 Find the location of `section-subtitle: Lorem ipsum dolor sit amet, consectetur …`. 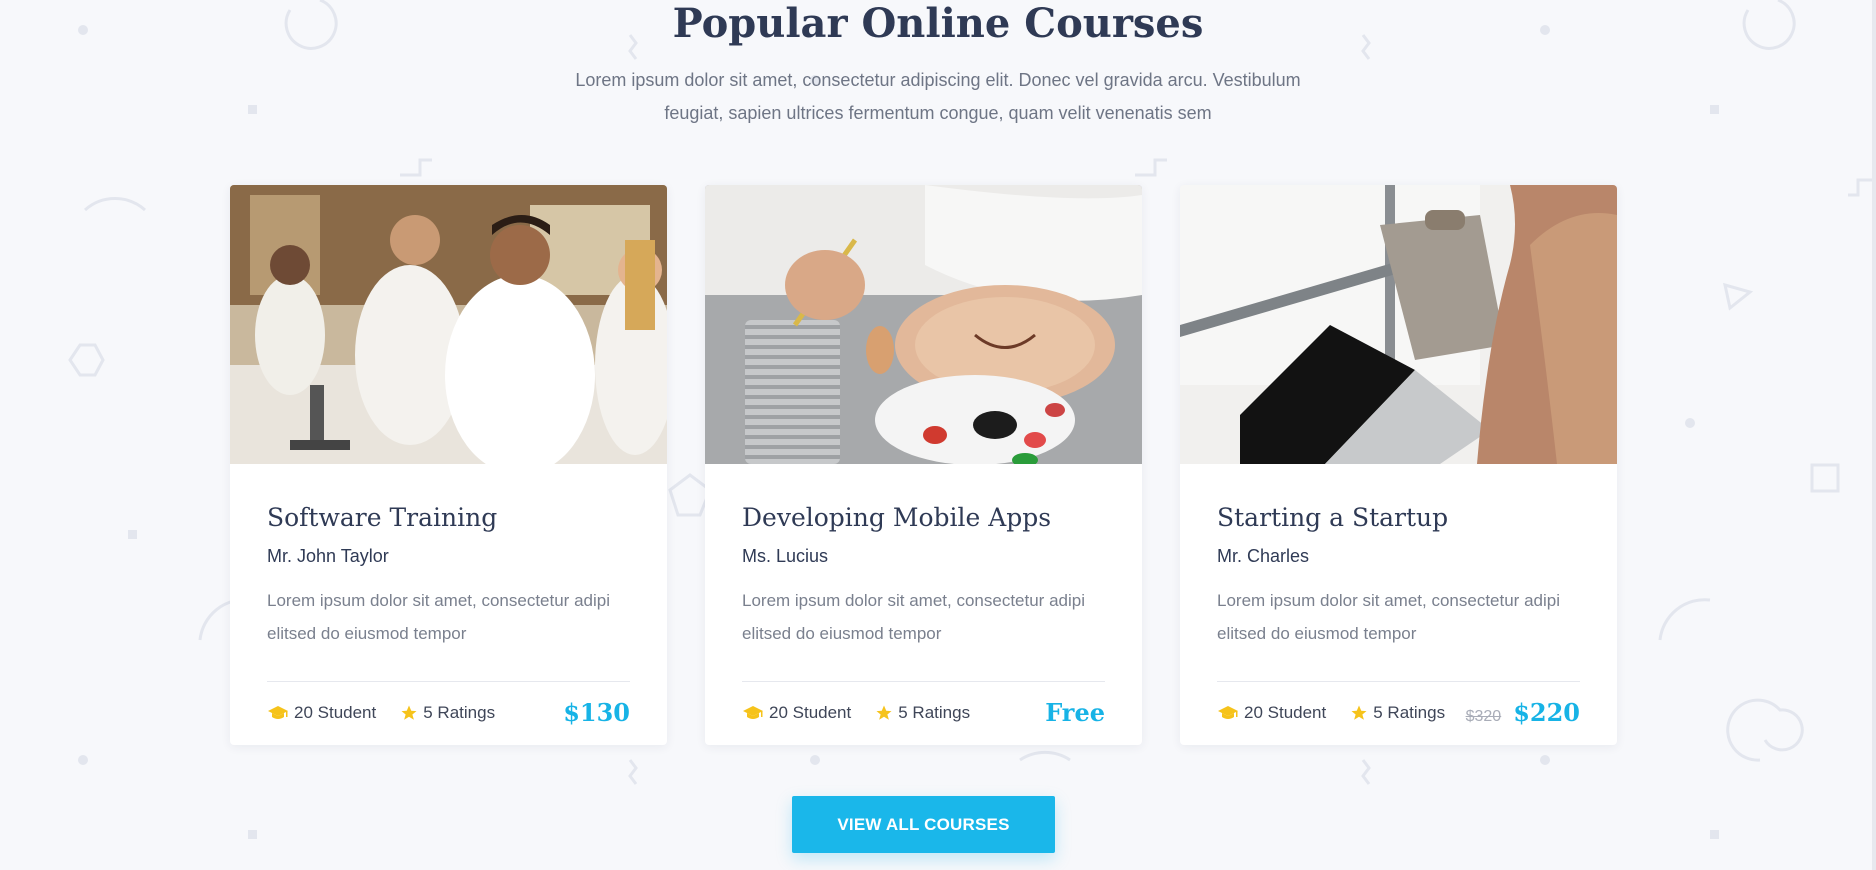

section-subtitle: Lorem ipsum dolor sit amet, consectetur … is located at coordinates (938, 97).